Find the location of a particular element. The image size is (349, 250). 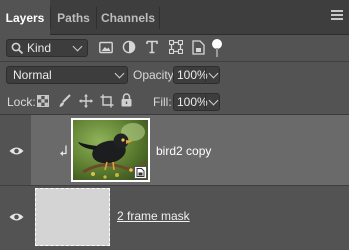

tab-layers: Layers is located at coordinates (25, 17).